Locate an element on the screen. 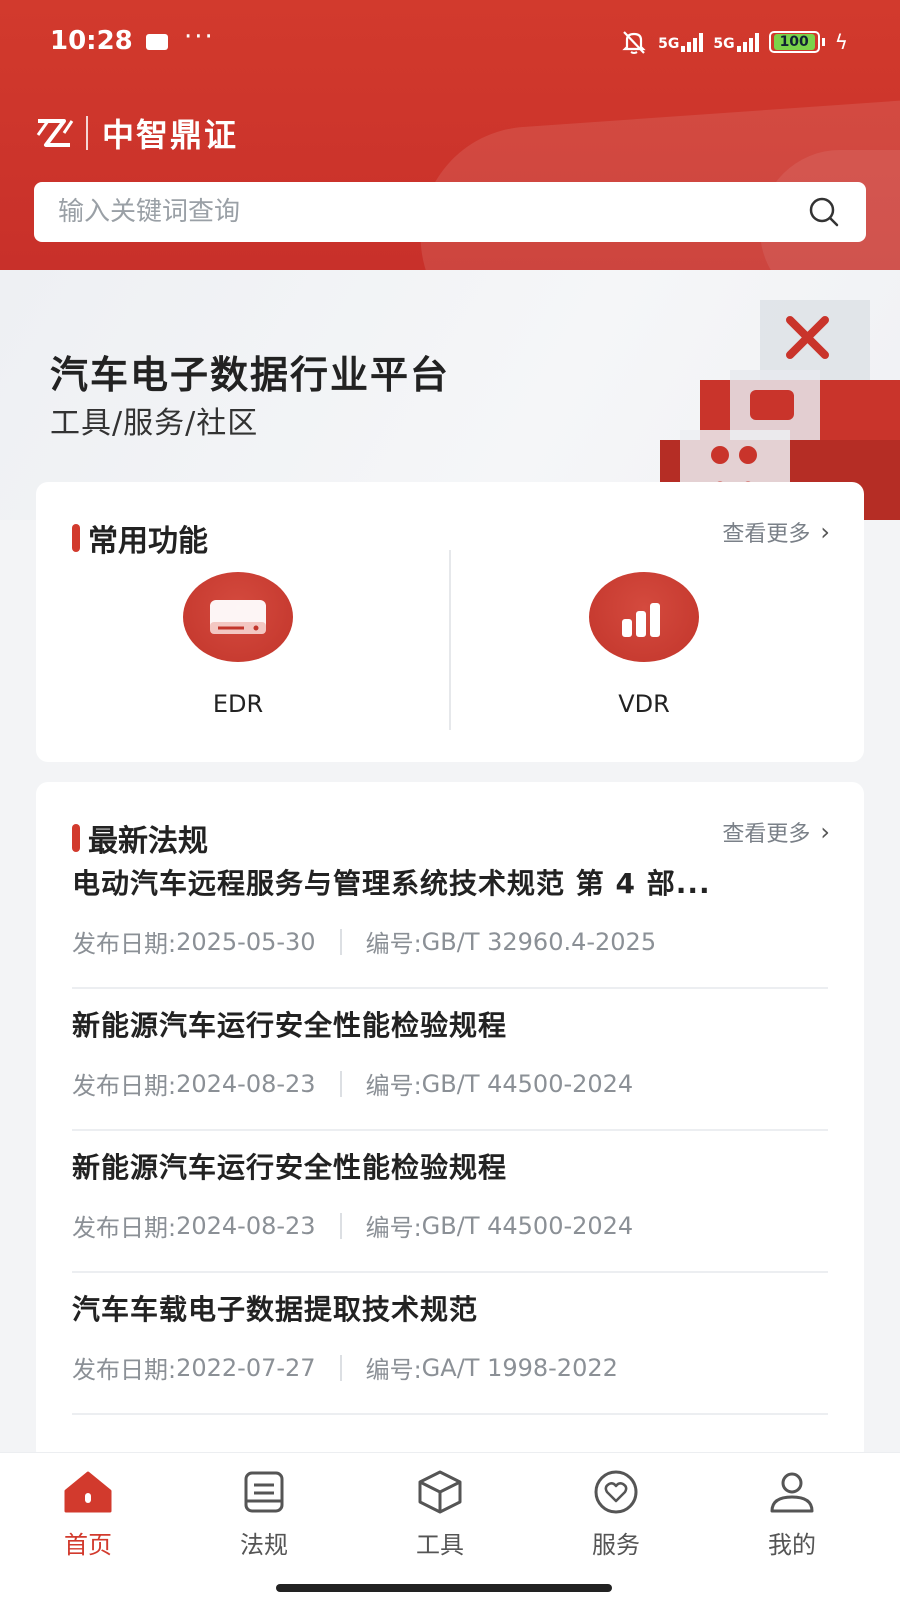  function-edr: EDR is located at coordinates (238, 645).